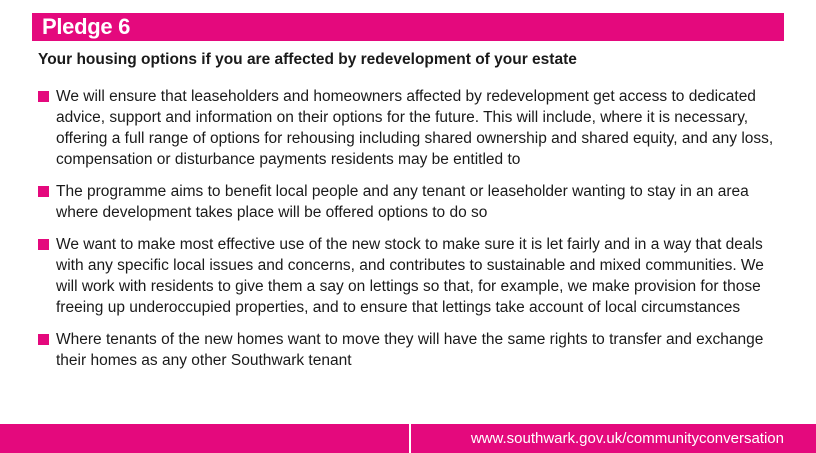  Describe the element at coordinates (86, 26) in the screenshot. I see `pledge-title: Pledge 6` at that location.